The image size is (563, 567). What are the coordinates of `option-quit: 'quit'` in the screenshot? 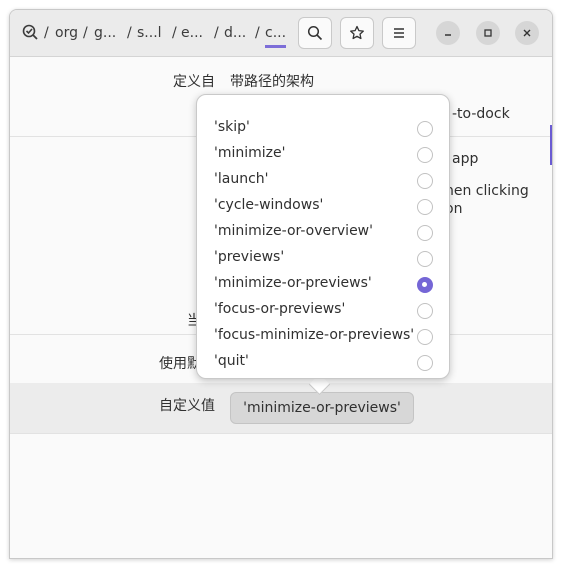 It's located at (324, 363).